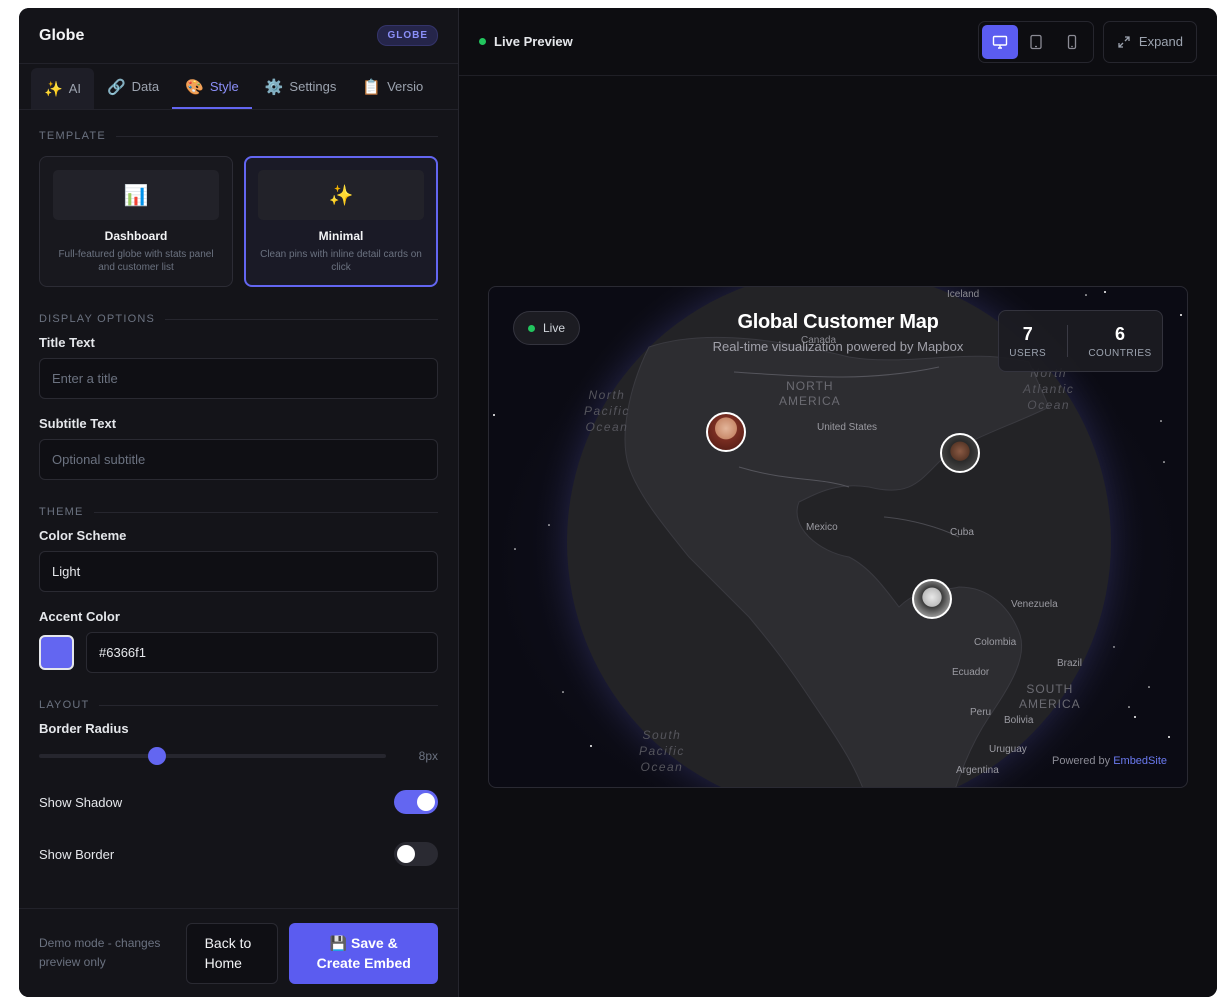 This screenshot has width=1232, height=1005. I want to click on map-label-venezuela: Venezuela, so click(1034, 604).